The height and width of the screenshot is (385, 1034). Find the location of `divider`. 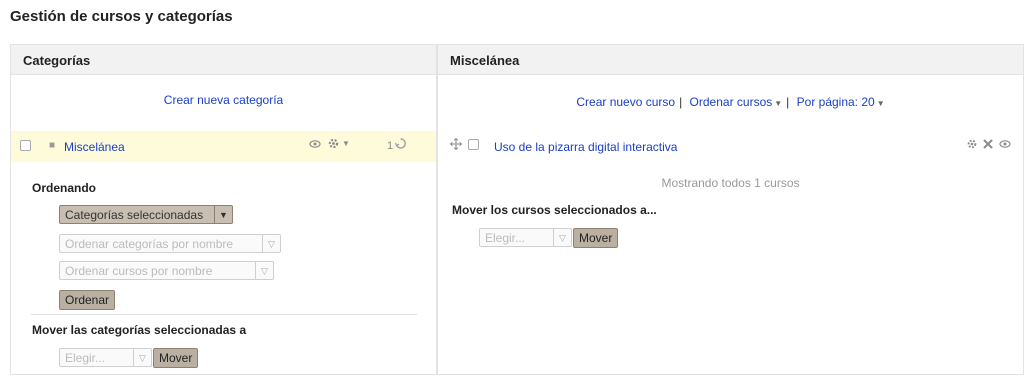

divider is located at coordinates (224, 314).